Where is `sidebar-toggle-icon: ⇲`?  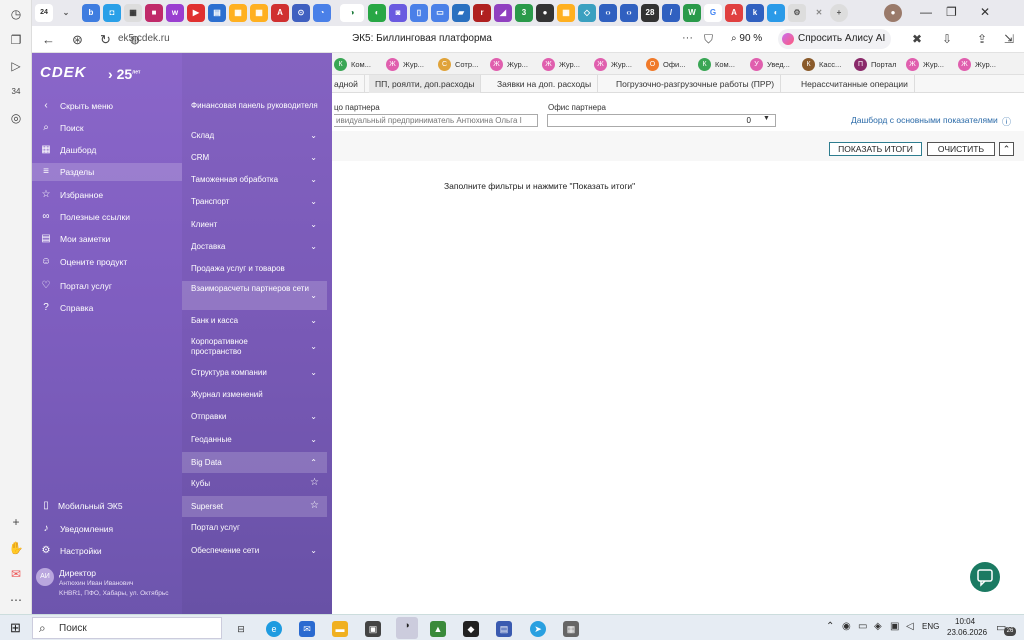 sidebar-toggle-icon: ⇲ is located at coordinates (1009, 39).